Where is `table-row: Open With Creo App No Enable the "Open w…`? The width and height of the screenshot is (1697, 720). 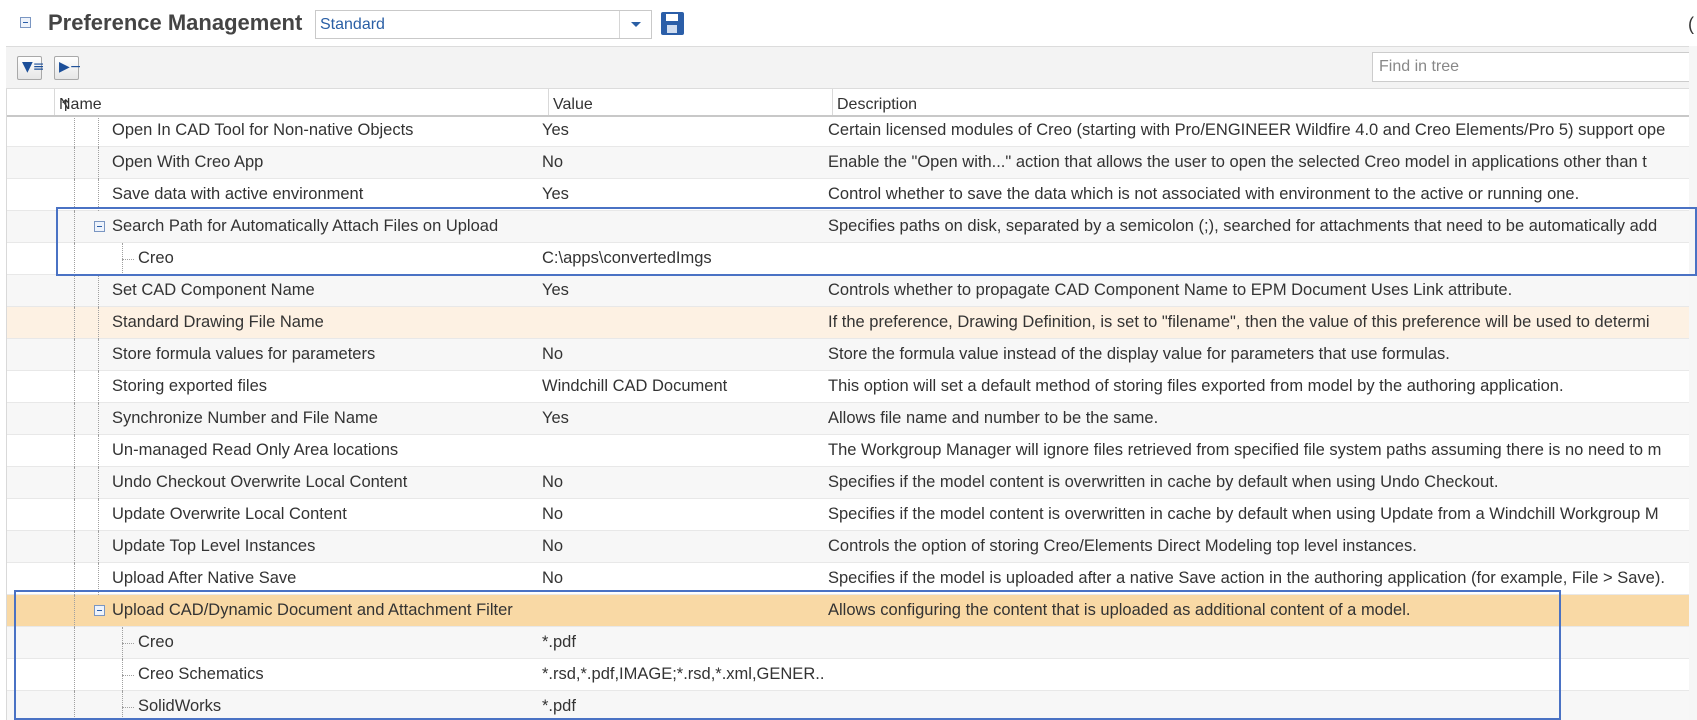 table-row: Open With Creo App No Enable the "Open w… is located at coordinates (851, 163).